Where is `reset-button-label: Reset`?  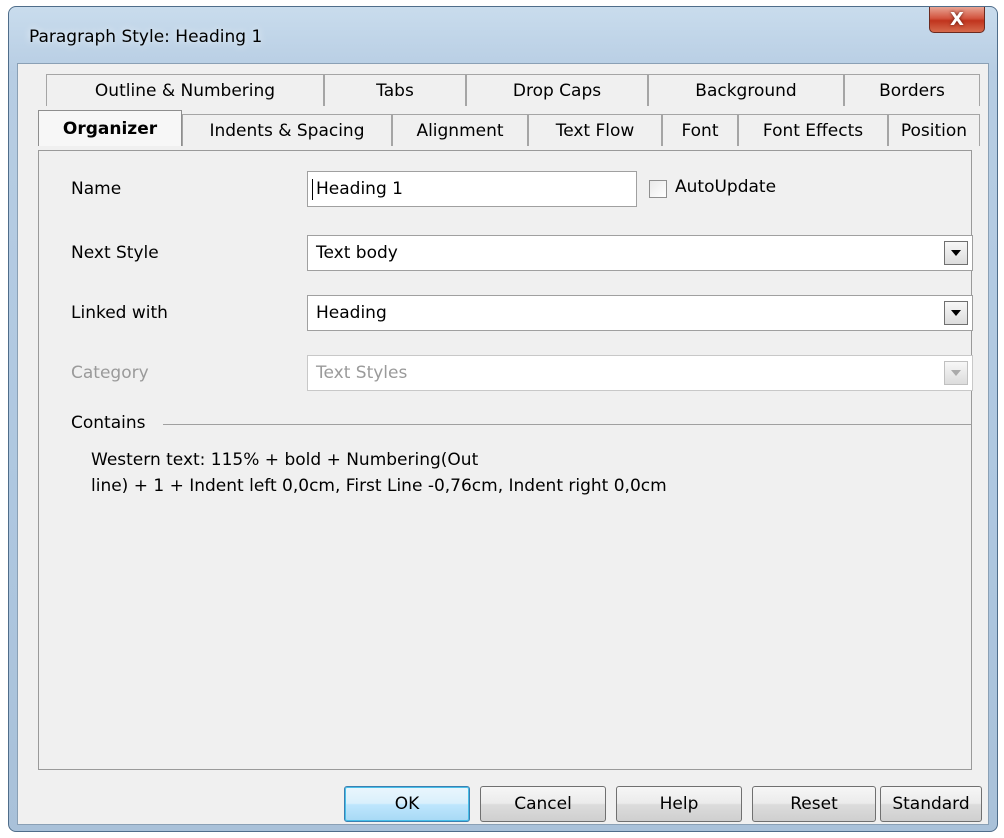
reset-button-label: Reset is located at coordinates (814, 804).